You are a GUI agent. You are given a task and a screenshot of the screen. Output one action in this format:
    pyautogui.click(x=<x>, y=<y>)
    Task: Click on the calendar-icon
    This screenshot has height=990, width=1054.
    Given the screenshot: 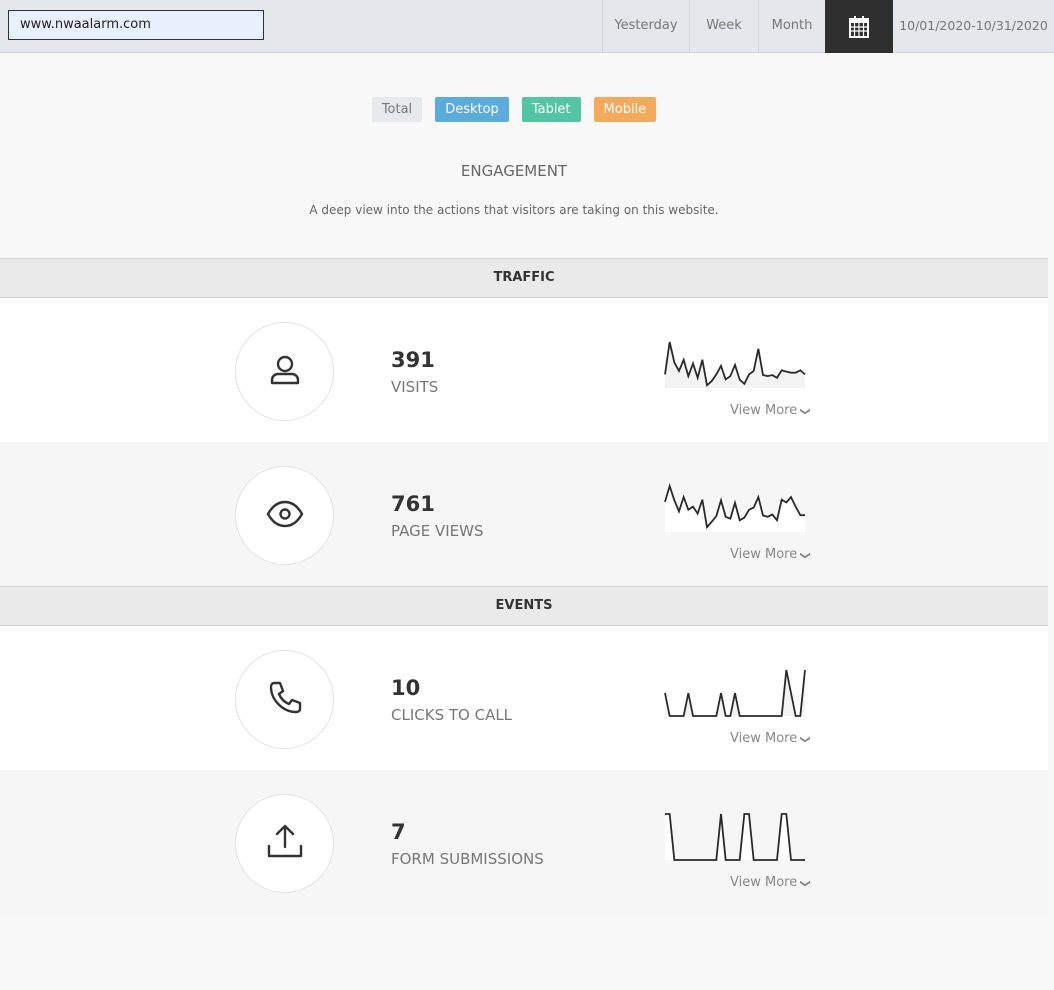 What is the action you would take?
    pyautogui.click(x=859, y=26)
    